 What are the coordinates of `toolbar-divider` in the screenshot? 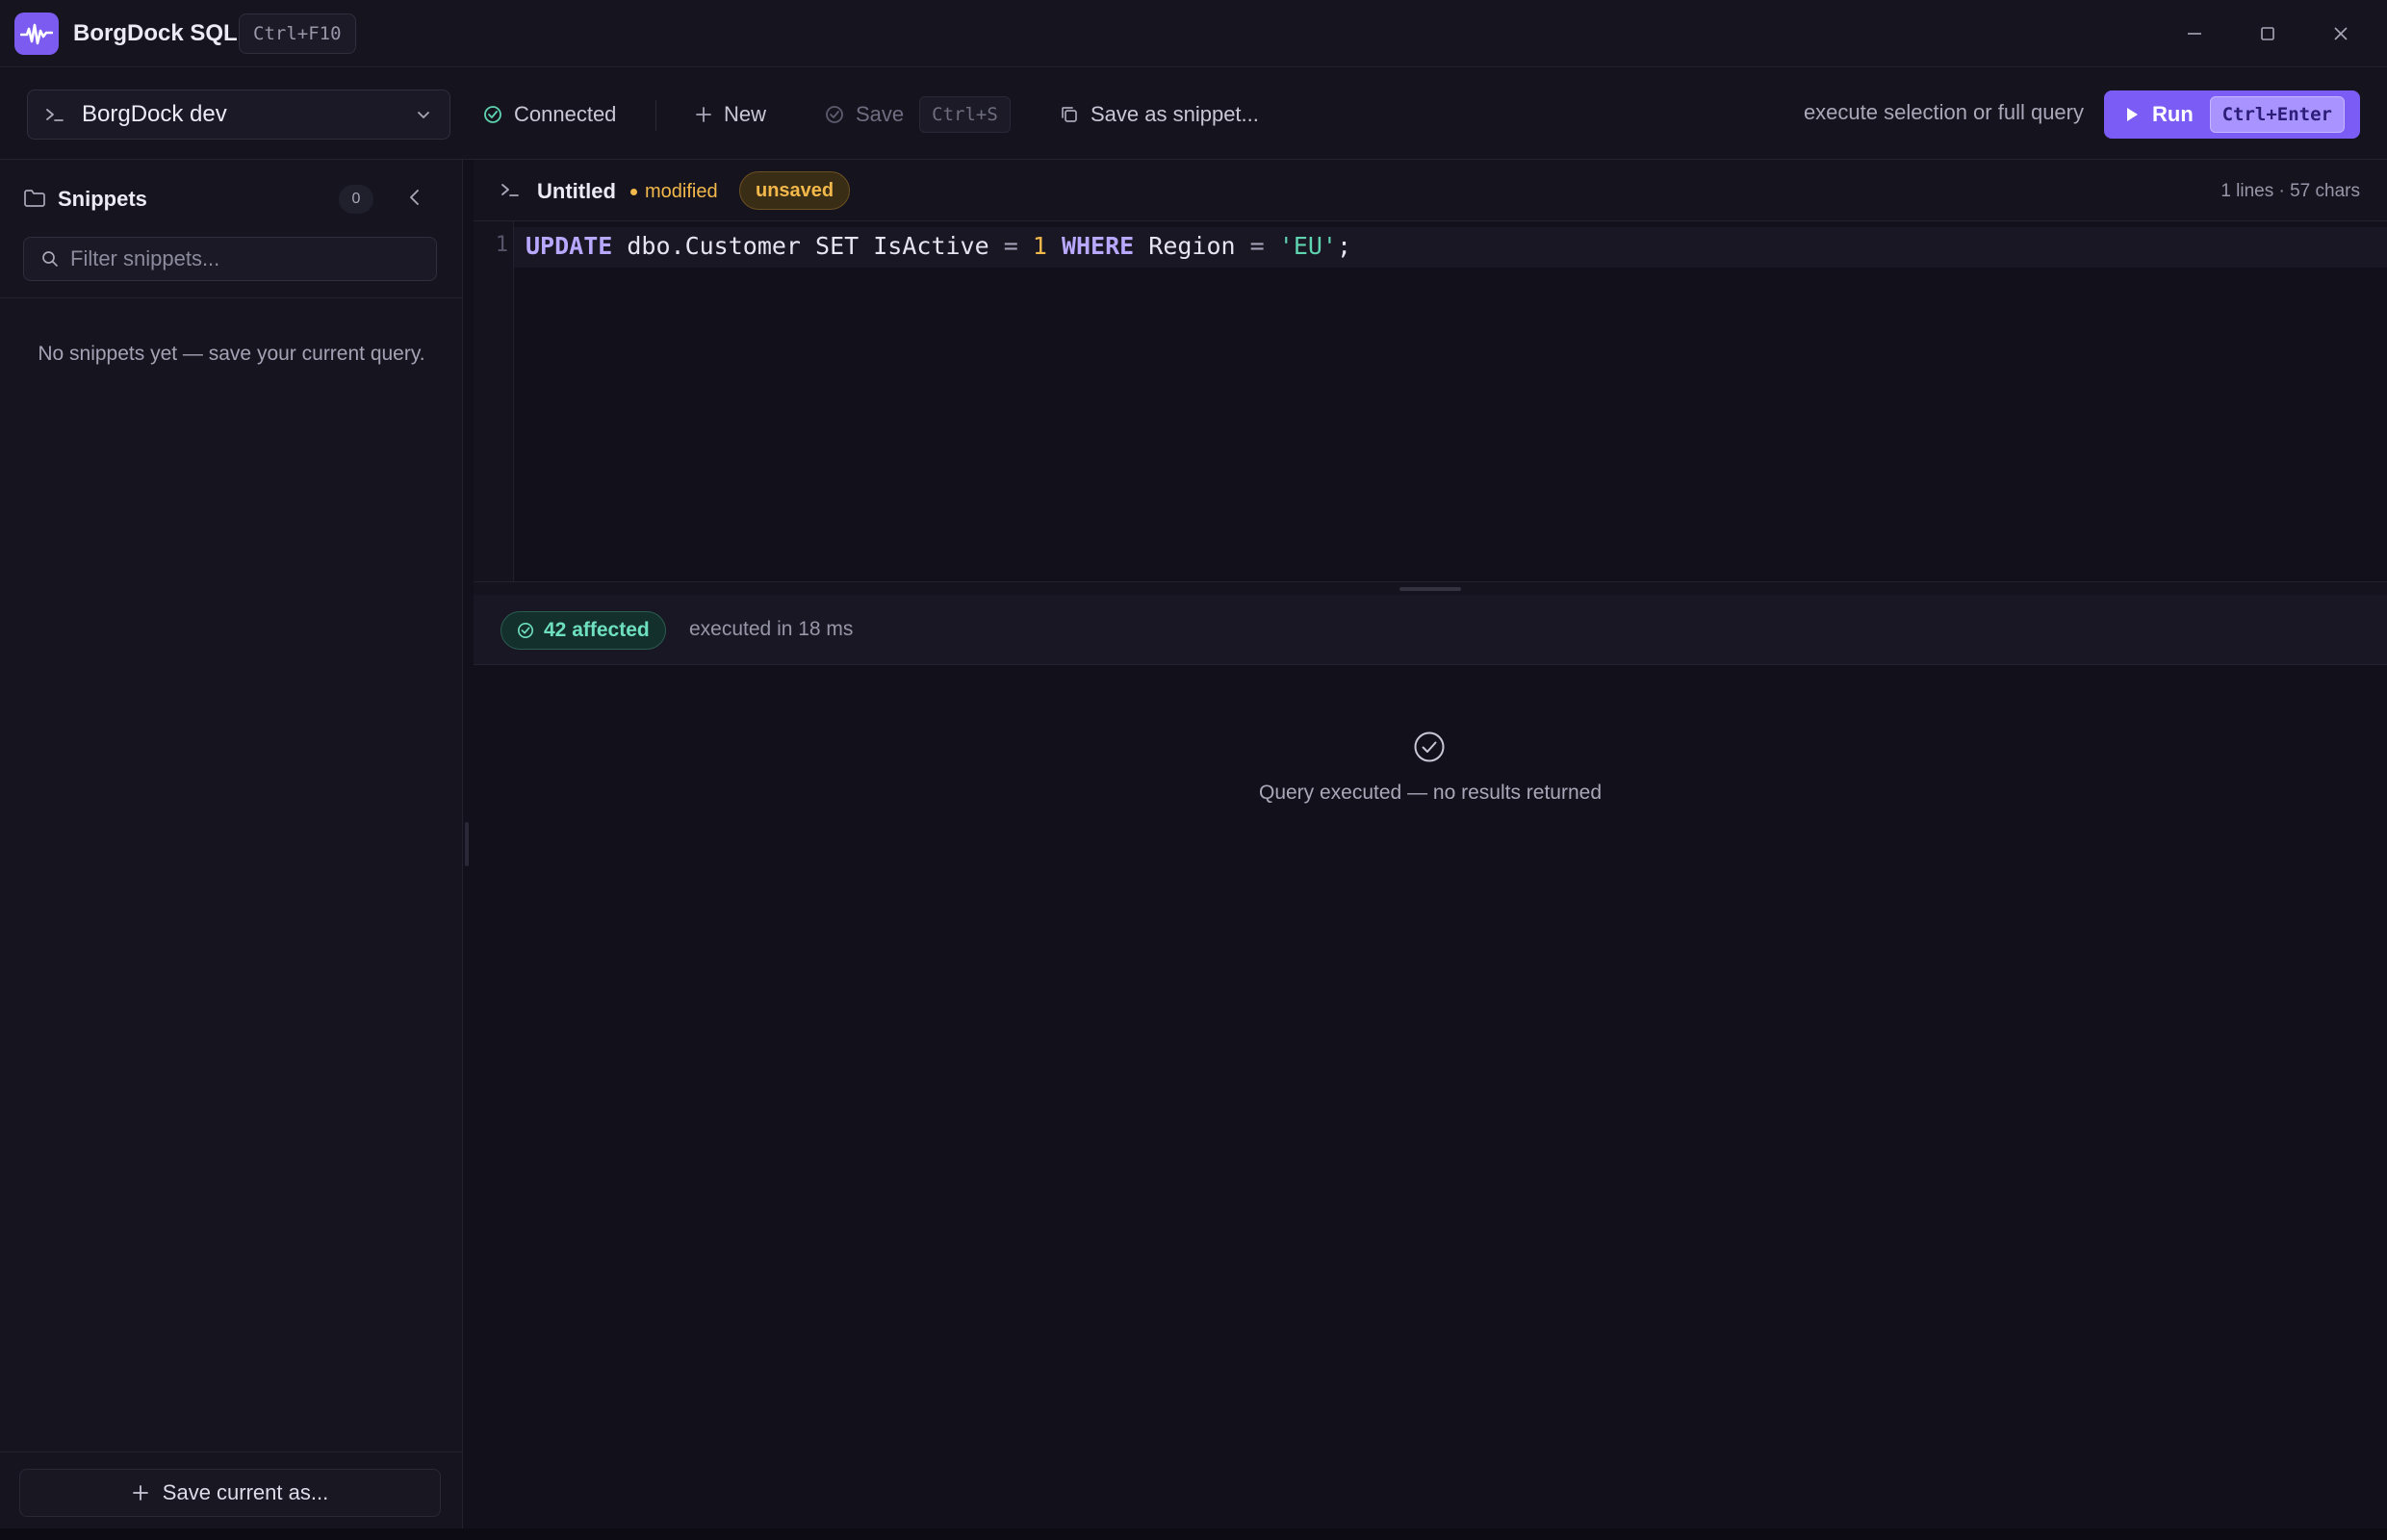 It's located at (655, 115).